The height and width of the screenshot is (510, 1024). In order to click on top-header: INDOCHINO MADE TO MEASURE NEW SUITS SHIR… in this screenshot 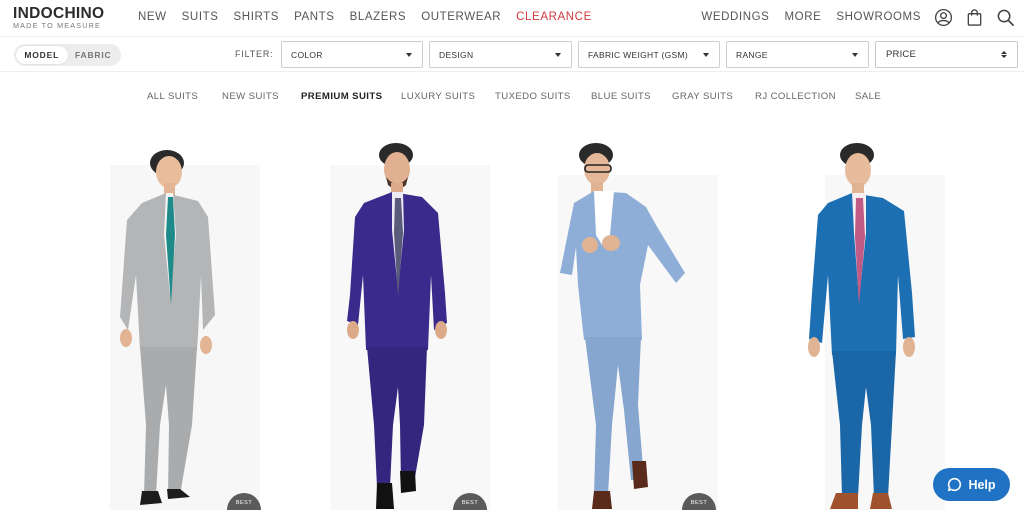, I will do `click(512, 18)`.